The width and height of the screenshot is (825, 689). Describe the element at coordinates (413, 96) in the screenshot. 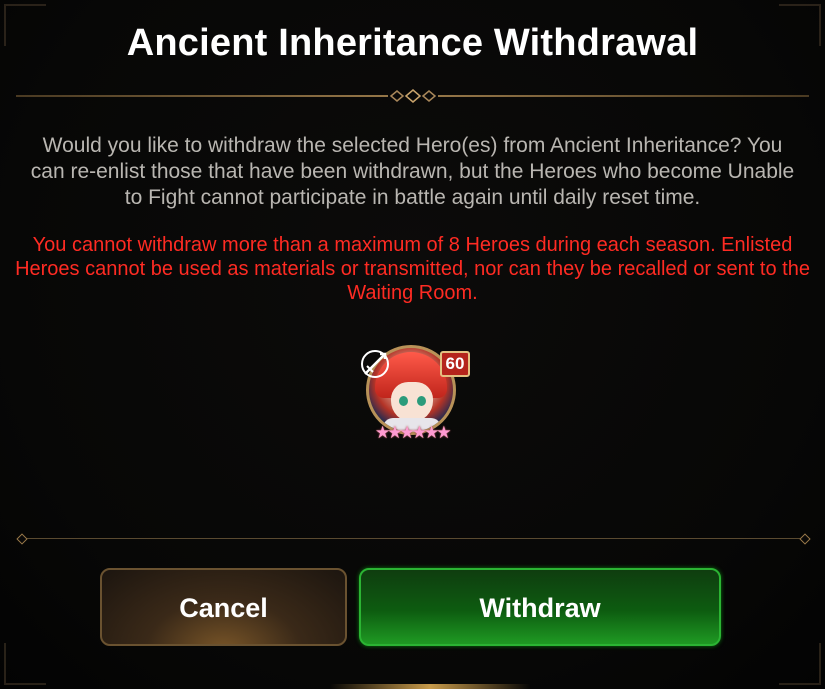

I see `divider-ornament-icon` at that location.